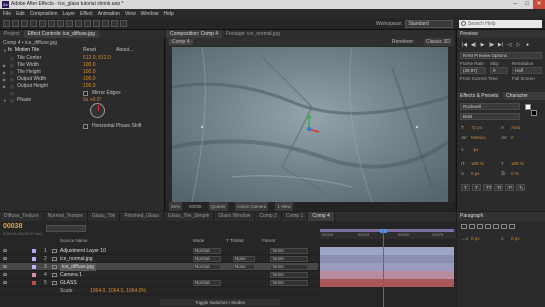 The height and width of the screenshot is (307, 545). Describe the element at coordinates (527, 45) in the screenshot. I see `ram-preview-button: ●` at that location.